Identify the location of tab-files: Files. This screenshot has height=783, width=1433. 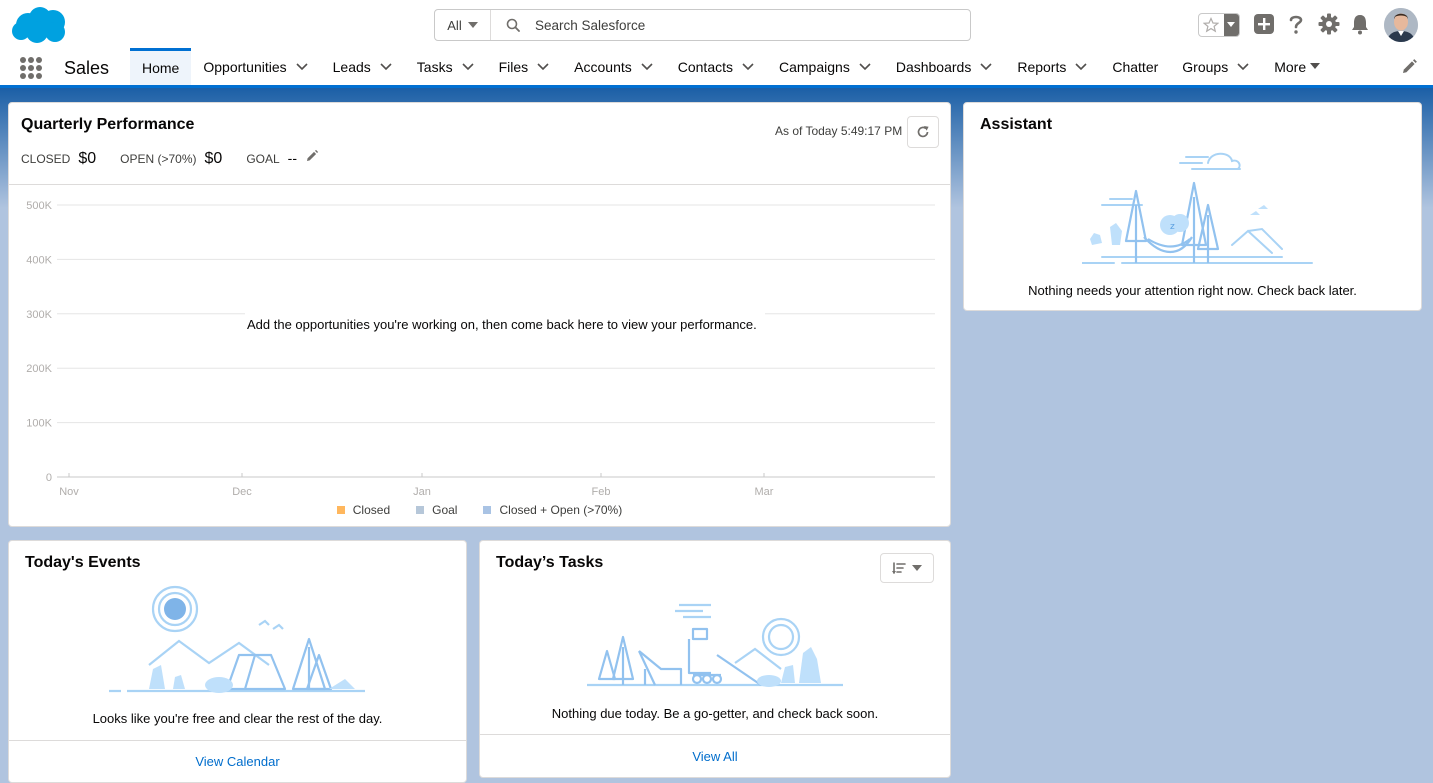
(525, 66).